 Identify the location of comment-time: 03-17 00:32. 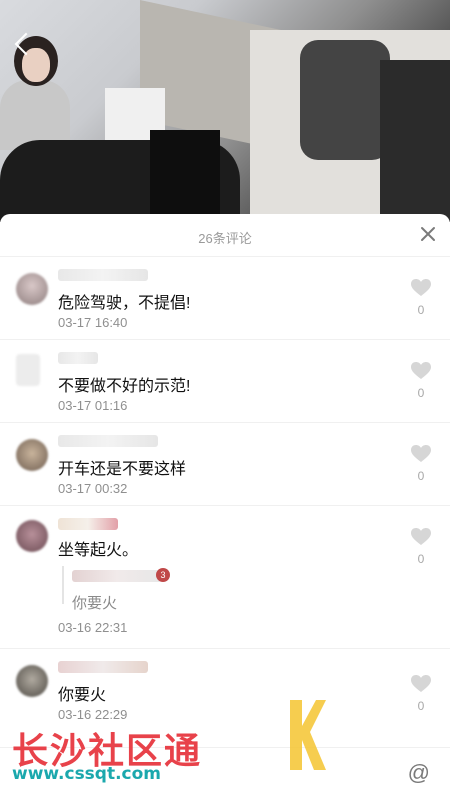
(93, 488).